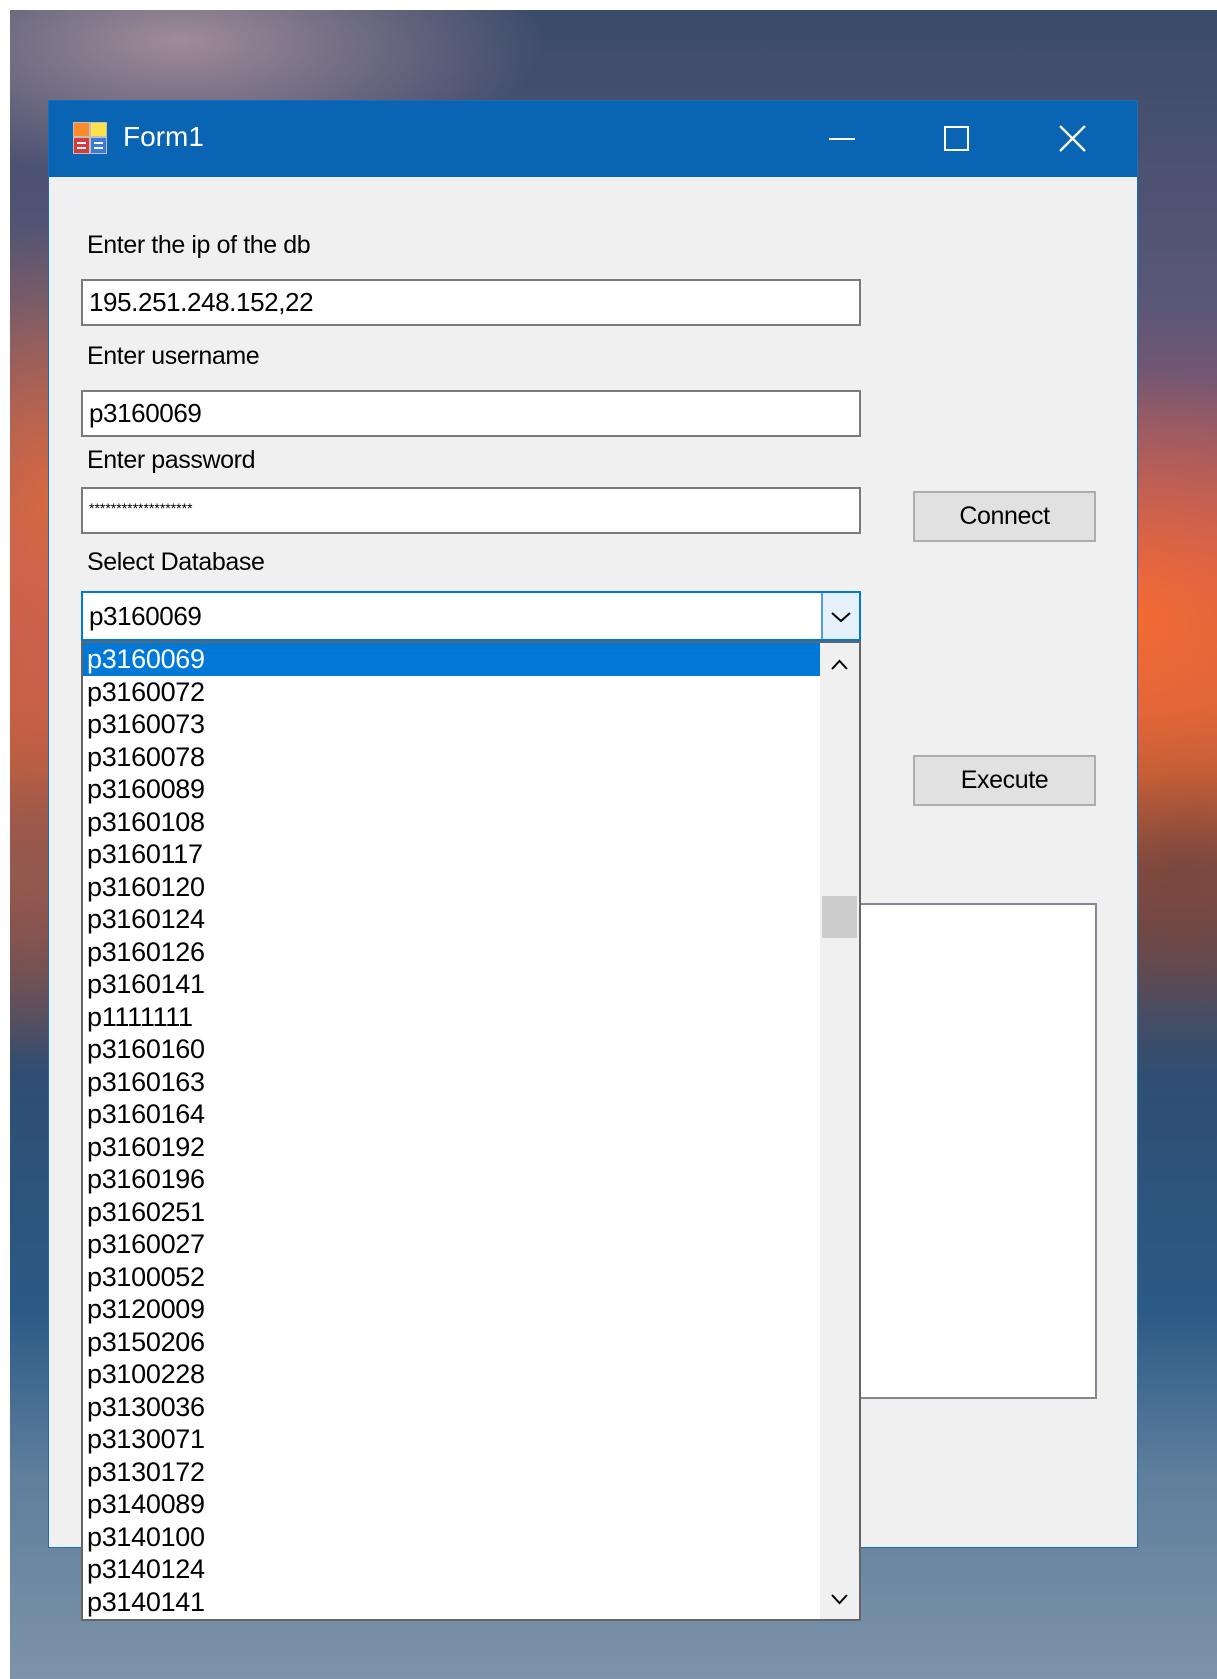 This screenshot has width=1217, height=1679. Describe the element at coordinates (452, 822) in the screenshot. I see `dropdown-option: p3160108` at that location.